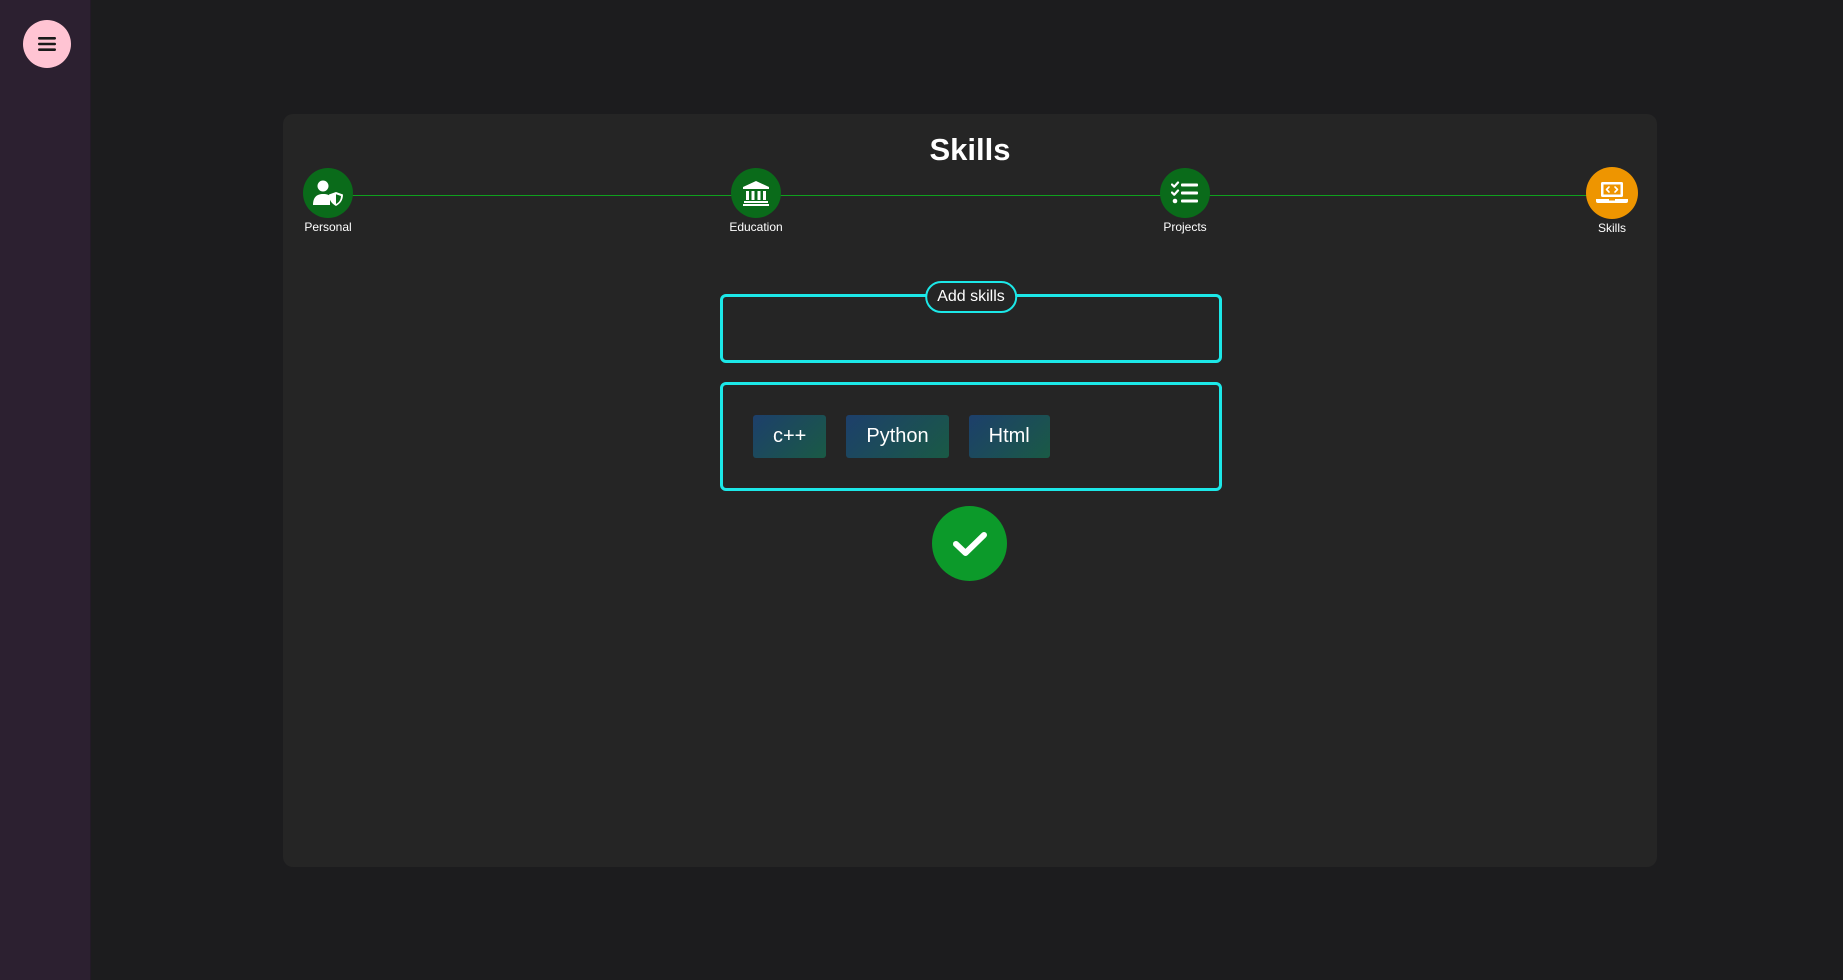 Image resolution: width=1843 pixels, height=980 pixels. I want to click on add-skills-field: Add skills, so click(971, 322).